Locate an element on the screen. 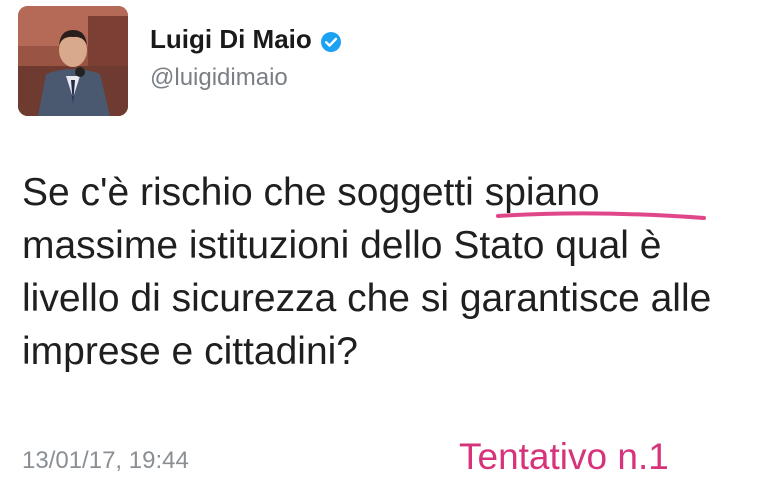 This screenshot has width=782, height=502. profile-photo is located at coordinates (73, 61).